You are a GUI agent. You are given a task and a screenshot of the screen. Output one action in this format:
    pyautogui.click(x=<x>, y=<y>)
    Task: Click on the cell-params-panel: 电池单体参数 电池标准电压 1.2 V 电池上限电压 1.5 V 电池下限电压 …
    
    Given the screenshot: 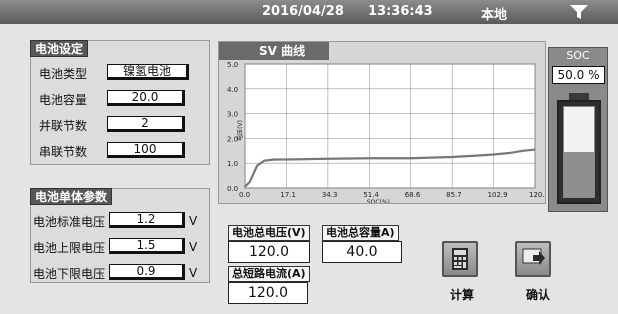 What is the action you would take?
    pyautogui.click(x=120, y=235)
    